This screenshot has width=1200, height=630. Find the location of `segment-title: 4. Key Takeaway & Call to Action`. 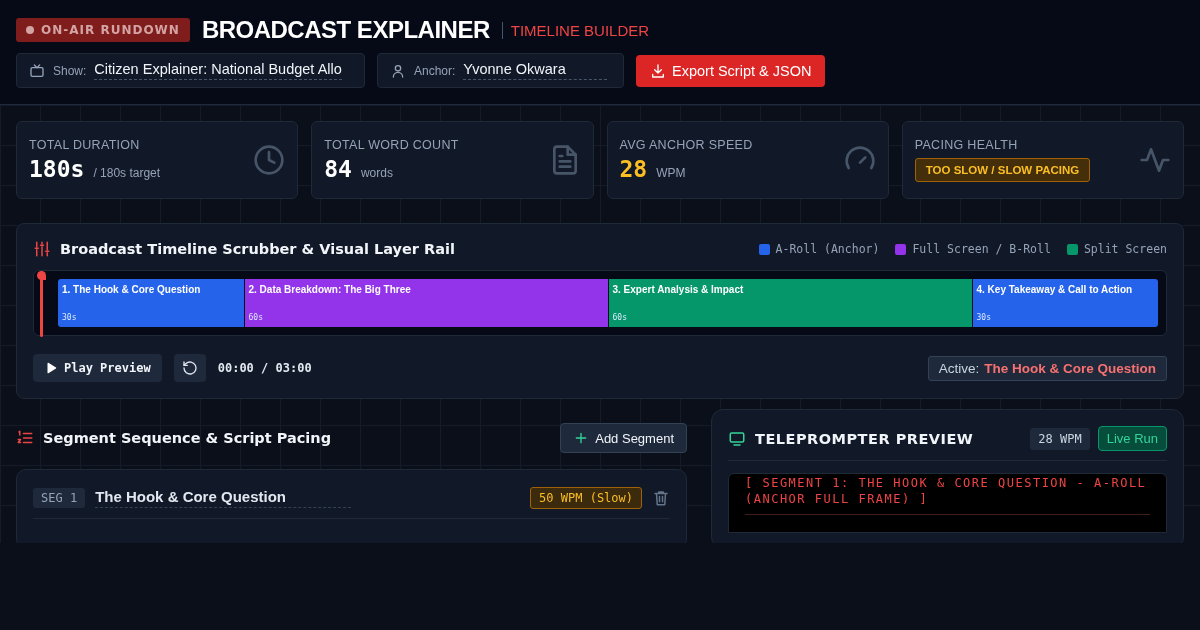

segment-title: 4. Key Takeaway & Call to Action is located at coordinates (1055, 289).